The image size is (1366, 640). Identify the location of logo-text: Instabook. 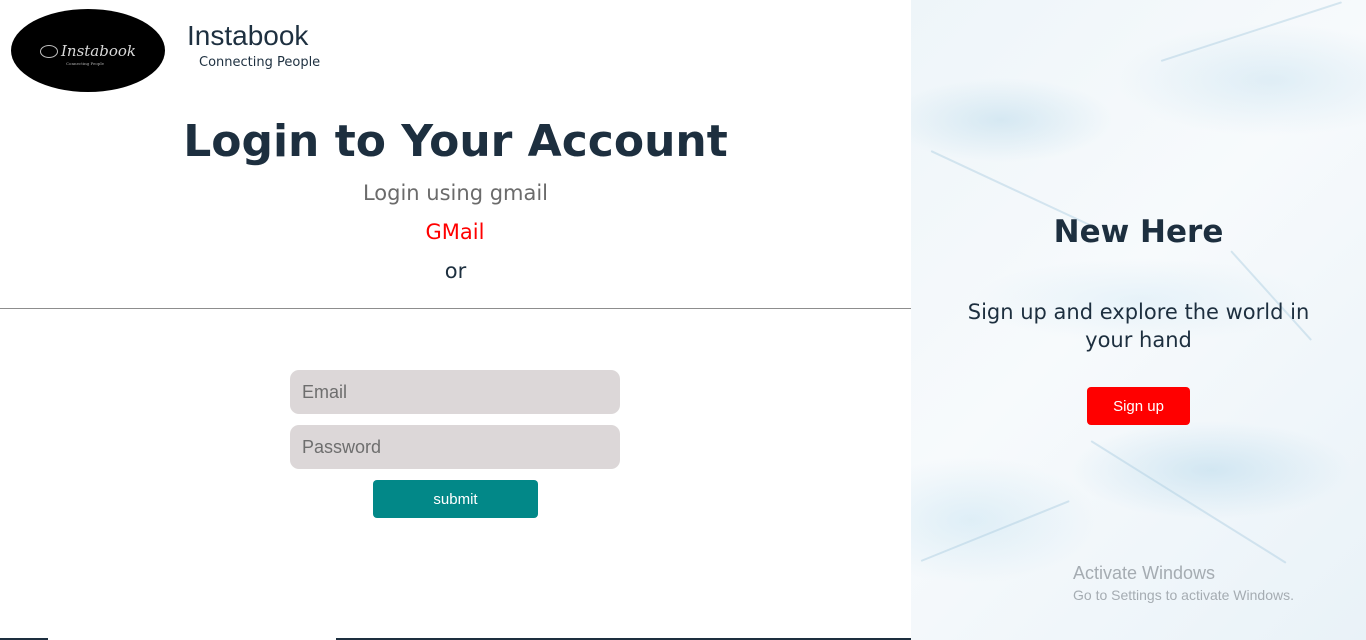
(98, 50).